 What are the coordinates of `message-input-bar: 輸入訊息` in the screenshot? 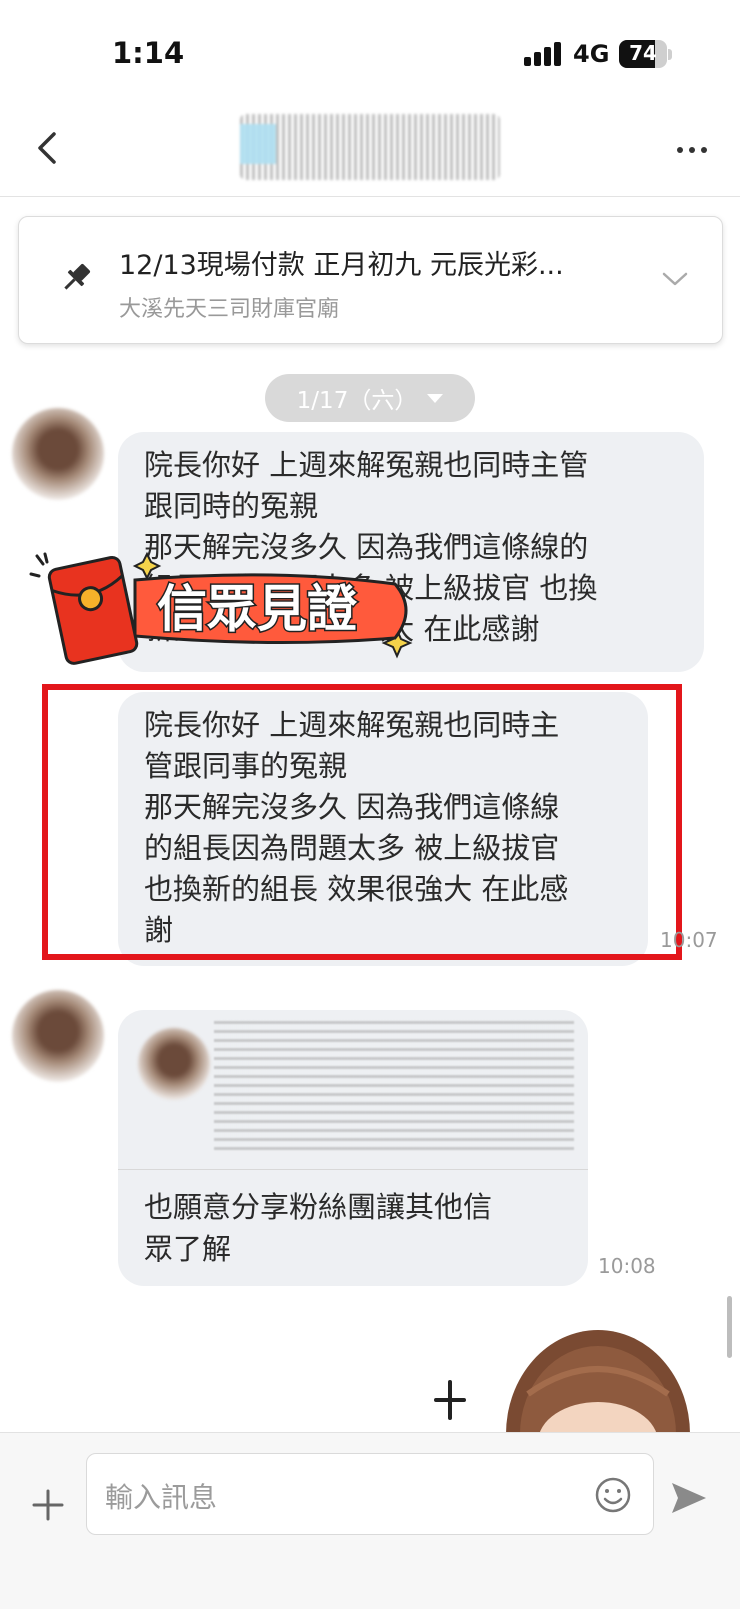 It's located at (370, 1520).